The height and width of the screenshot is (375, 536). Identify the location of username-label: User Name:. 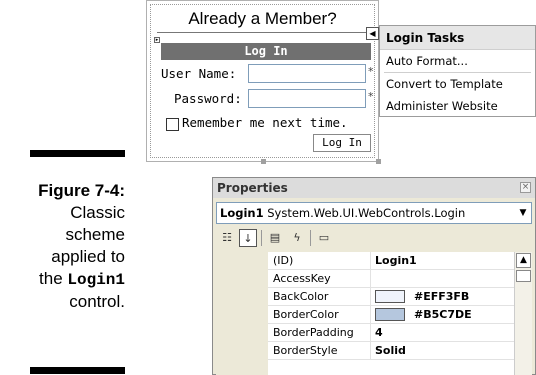
(199, 73).